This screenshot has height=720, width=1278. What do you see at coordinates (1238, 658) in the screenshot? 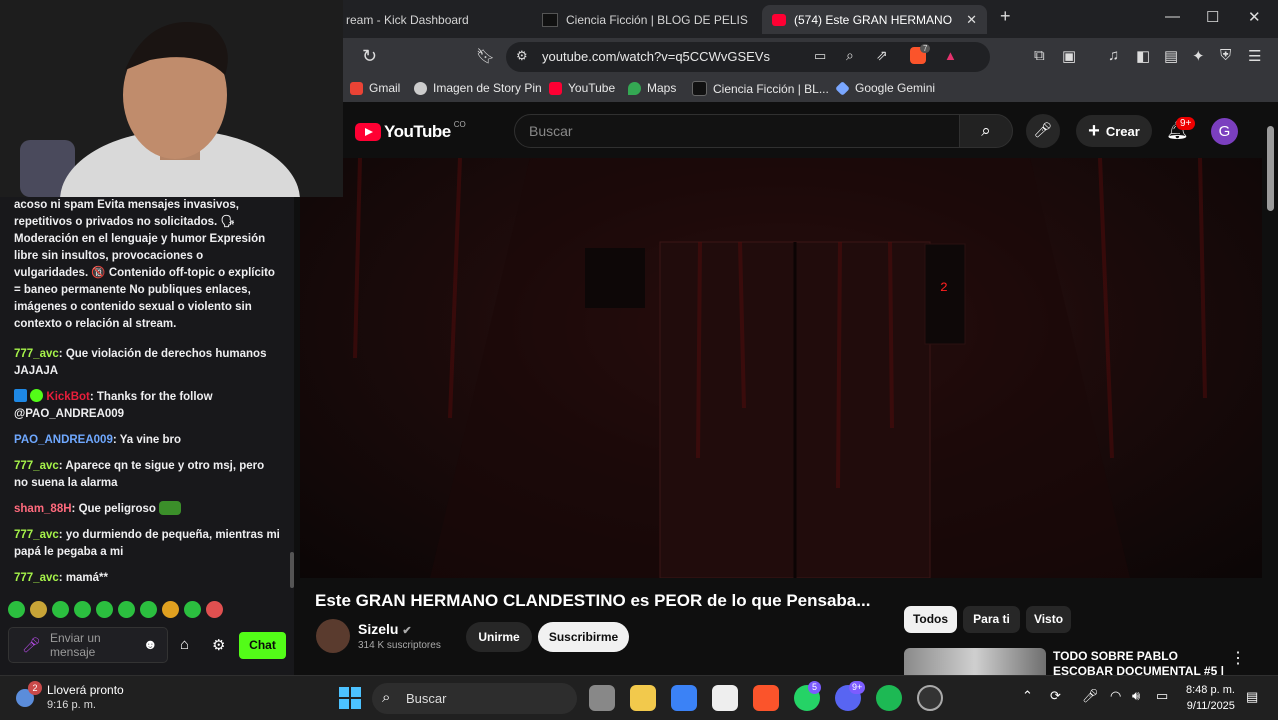
I see `more-options-icon: ⋮` at bounding box center [1238, 658].